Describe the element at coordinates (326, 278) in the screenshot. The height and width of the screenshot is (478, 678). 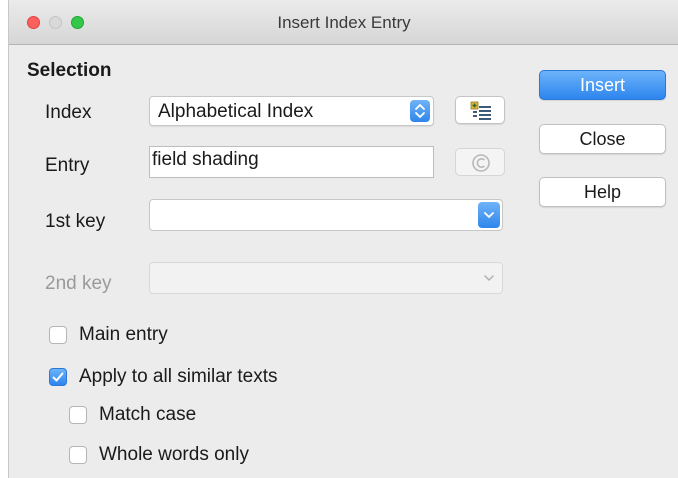
I see `key2-combobox` at that location.